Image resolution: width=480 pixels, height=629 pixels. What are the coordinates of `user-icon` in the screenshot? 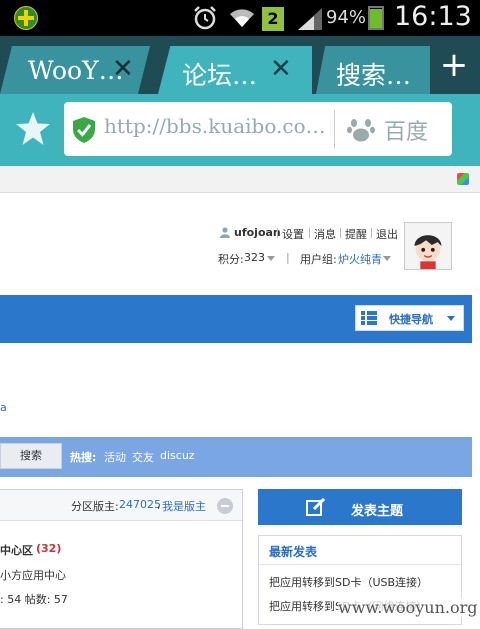 It's located at (225, 232).